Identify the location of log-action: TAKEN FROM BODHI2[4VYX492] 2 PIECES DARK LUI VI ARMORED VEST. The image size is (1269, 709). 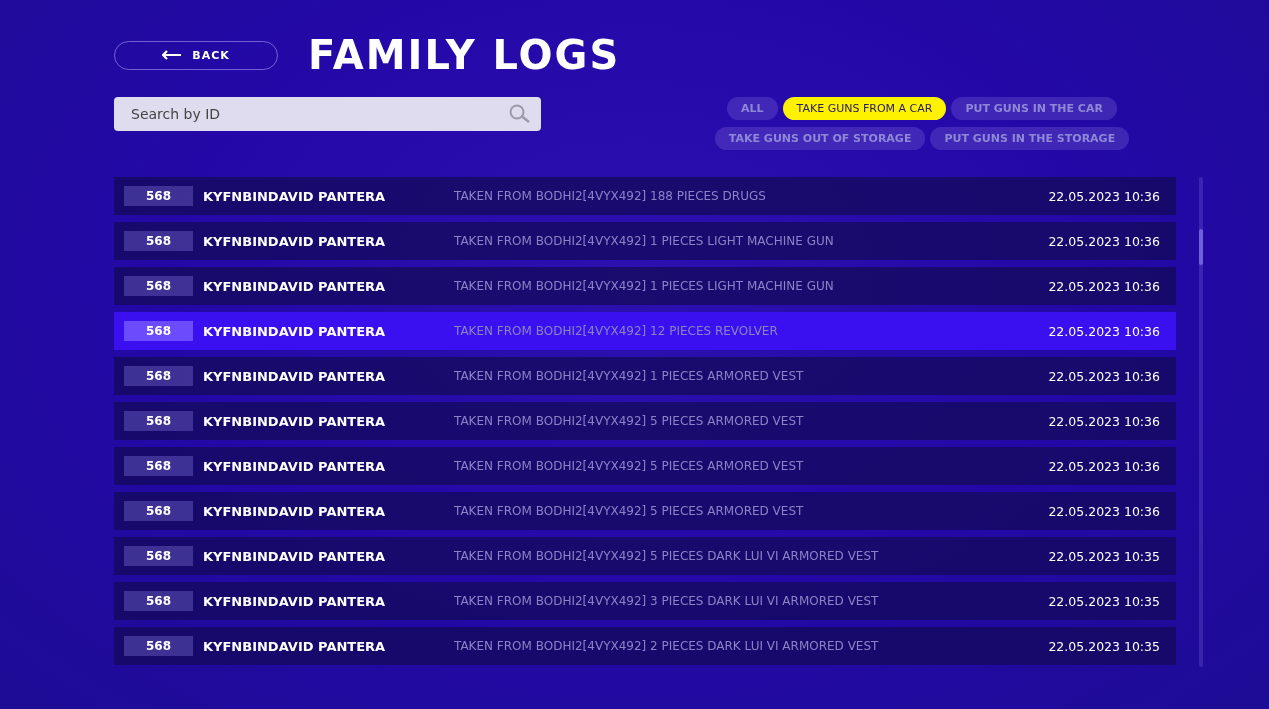
(667, 646).